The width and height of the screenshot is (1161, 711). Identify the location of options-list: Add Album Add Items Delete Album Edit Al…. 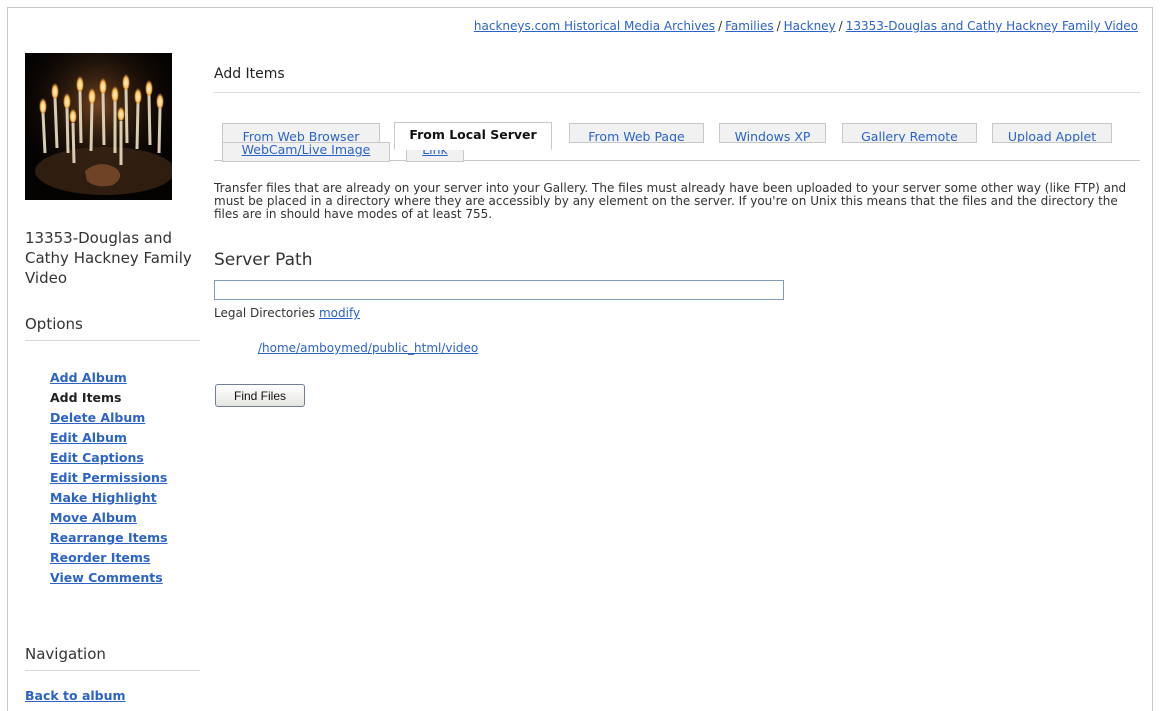
(109, 478).